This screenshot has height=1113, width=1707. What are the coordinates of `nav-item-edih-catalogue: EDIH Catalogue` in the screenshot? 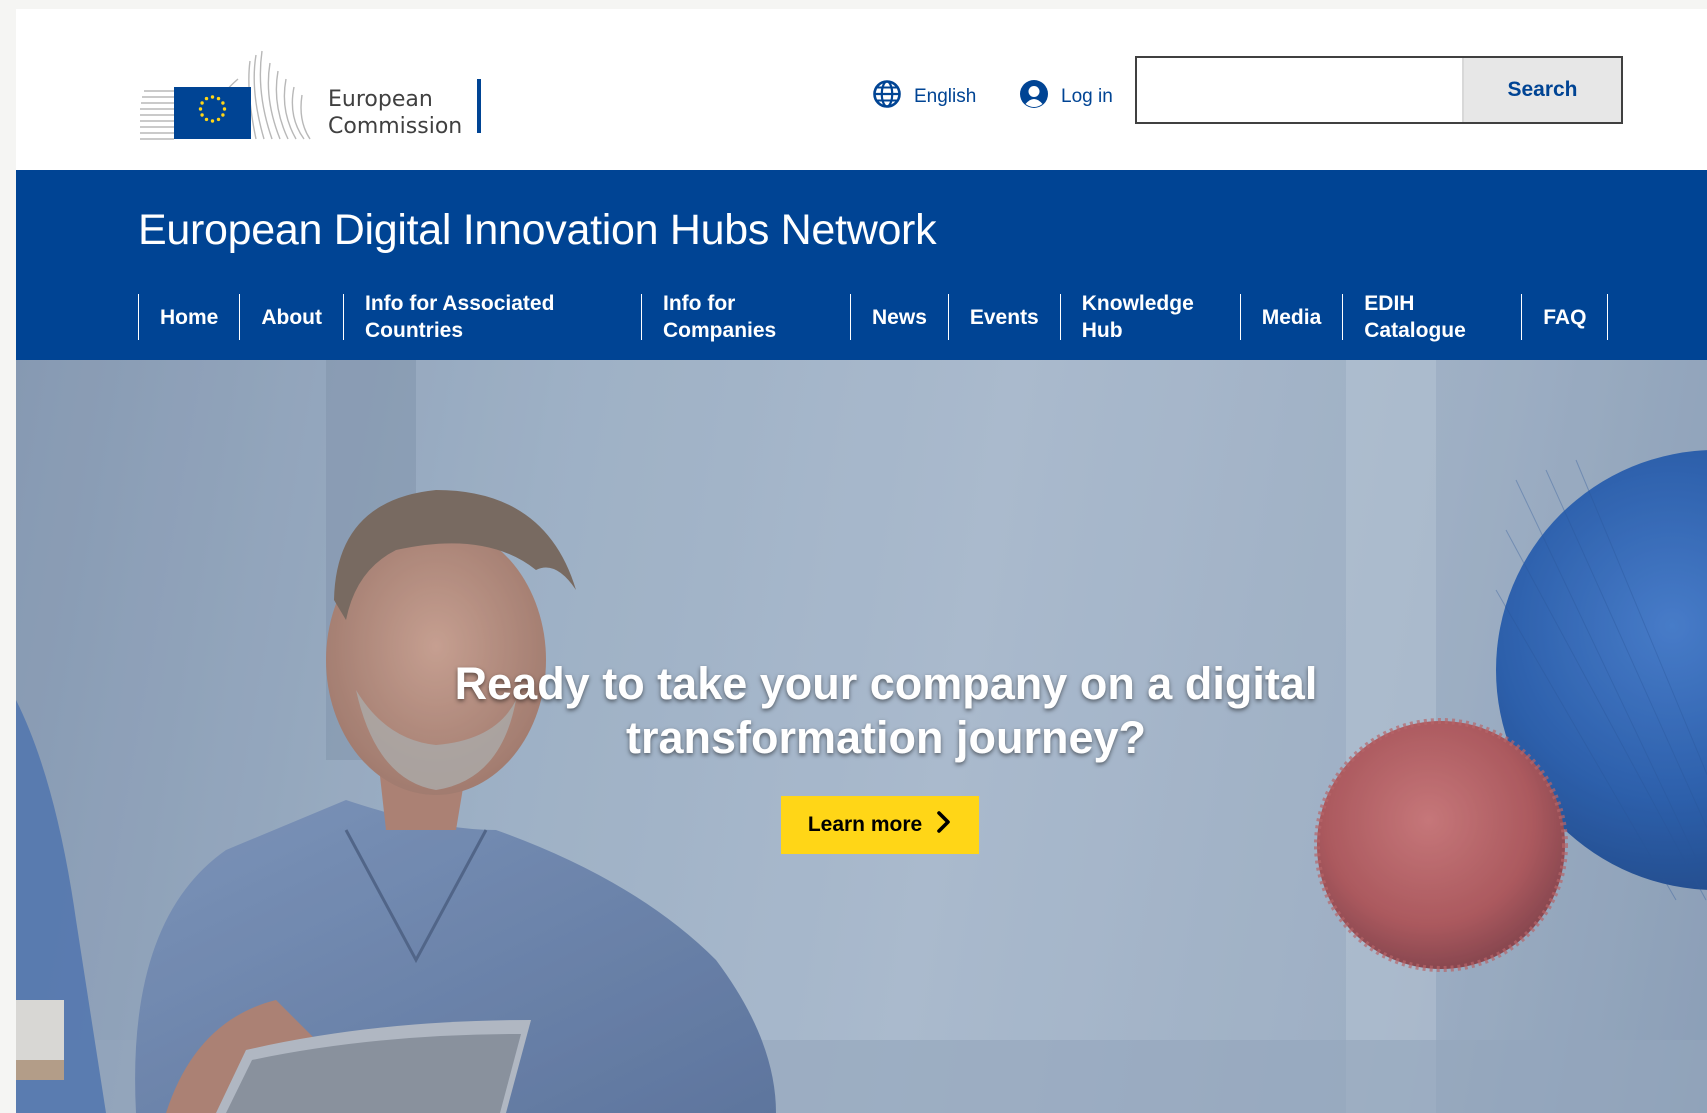 It's located at (1431, 317).